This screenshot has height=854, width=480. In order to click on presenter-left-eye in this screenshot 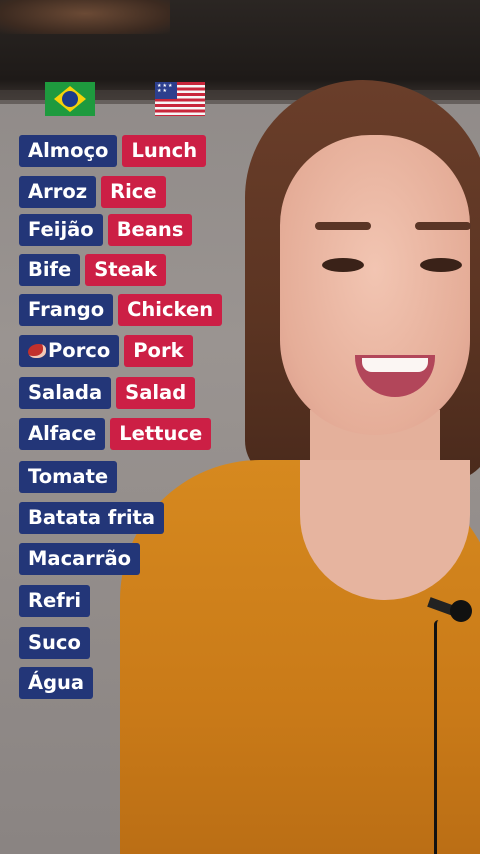, I will do `click(343, 265)`.